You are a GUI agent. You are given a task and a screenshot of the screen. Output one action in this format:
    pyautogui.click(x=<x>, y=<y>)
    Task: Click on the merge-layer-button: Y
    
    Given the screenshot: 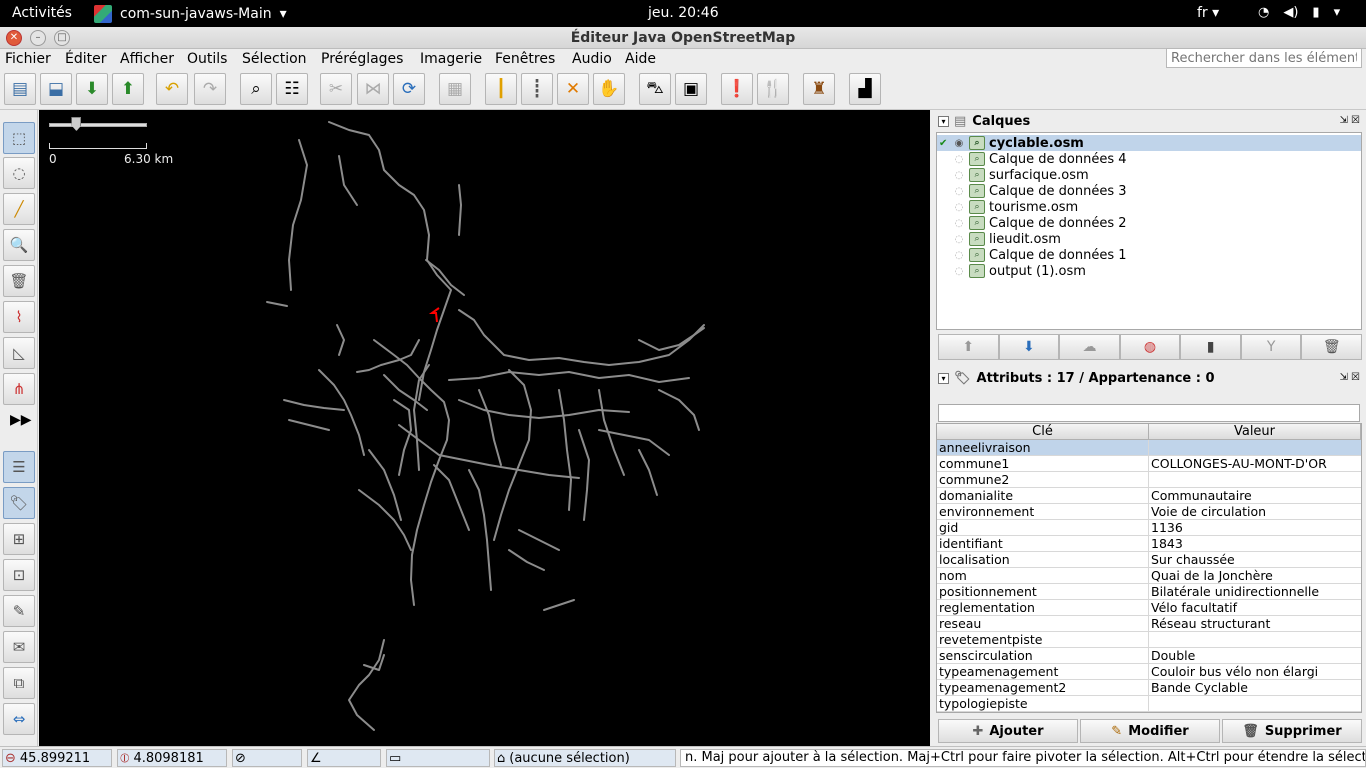 What is the action you would take?
    pyautogui.click(x=1271, y=347)
    